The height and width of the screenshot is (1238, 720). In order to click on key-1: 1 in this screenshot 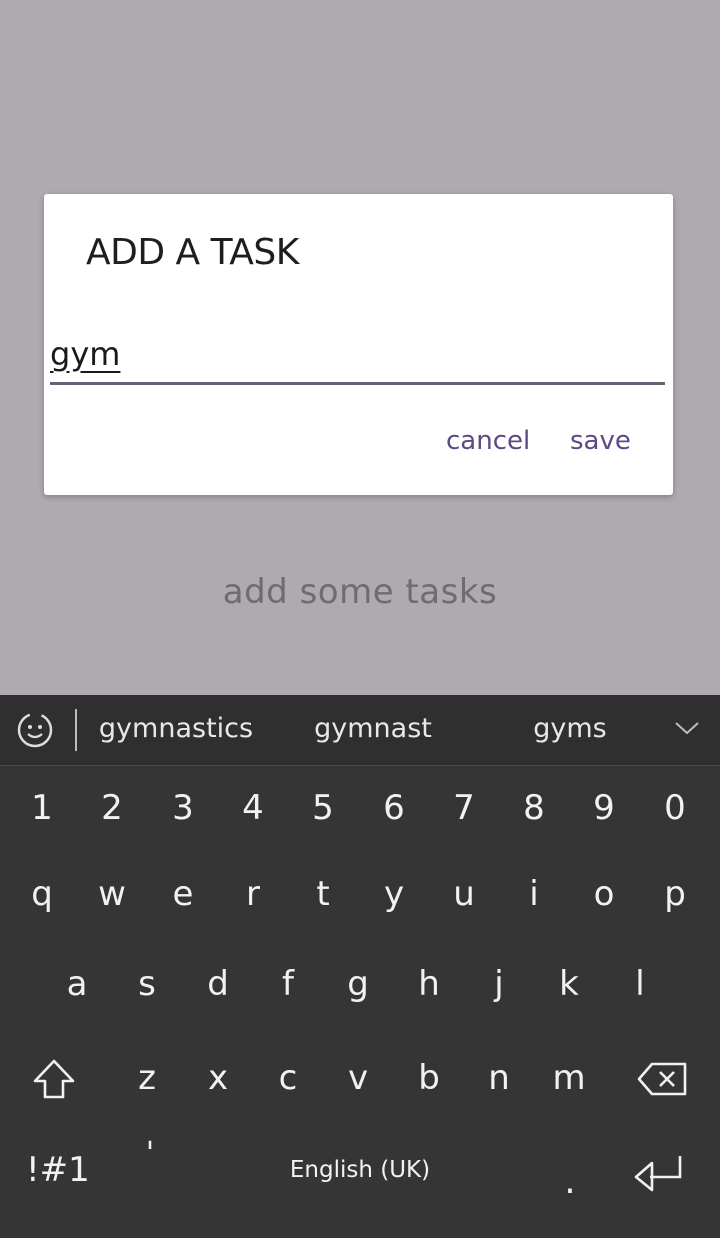, I will do `click(42, 808)`.